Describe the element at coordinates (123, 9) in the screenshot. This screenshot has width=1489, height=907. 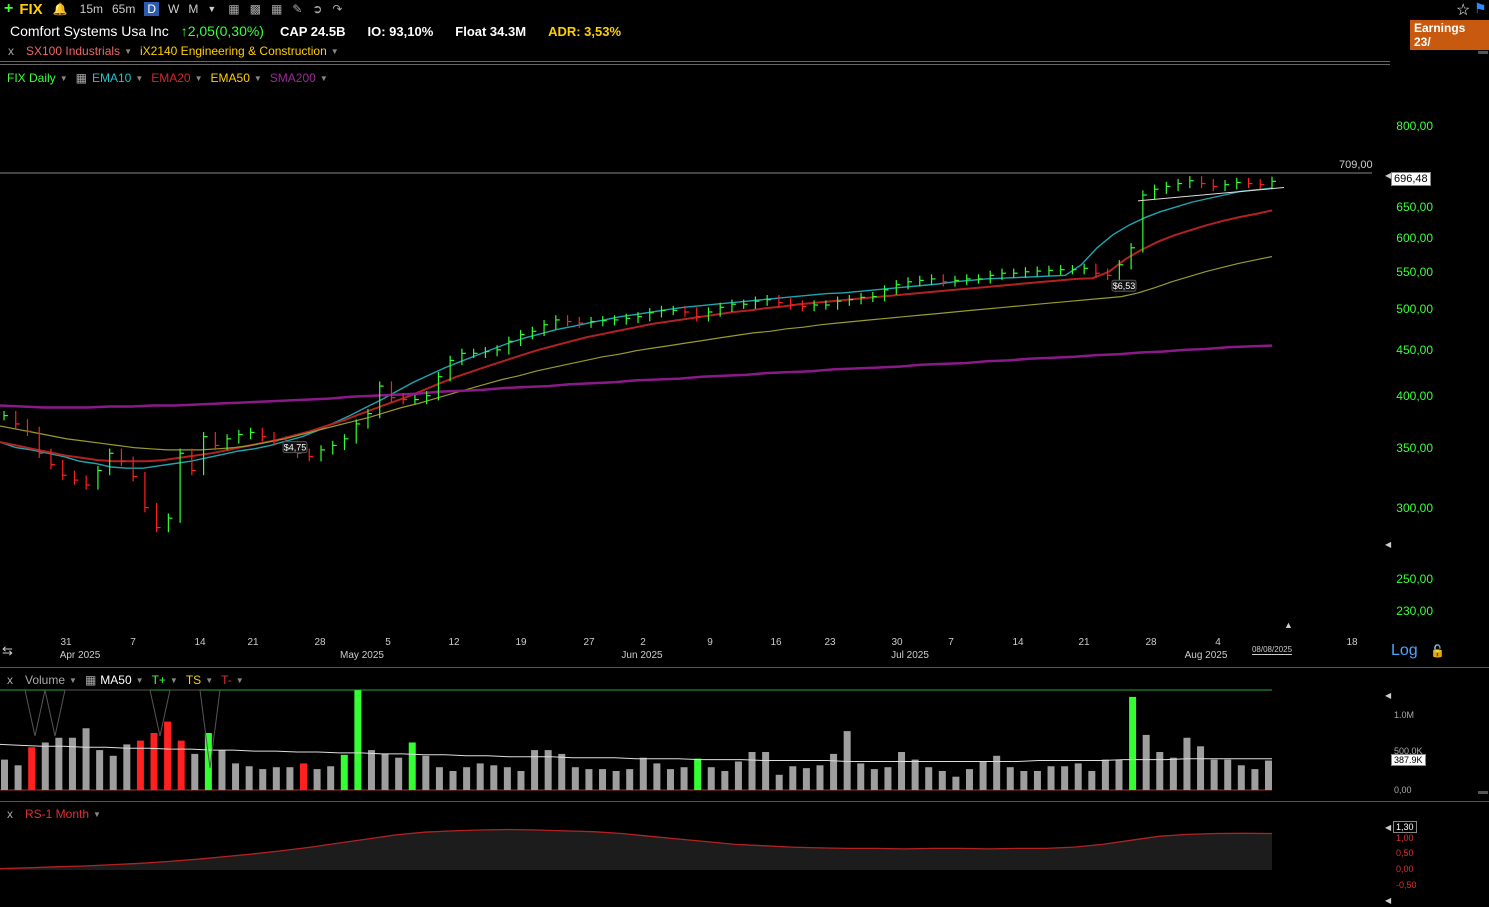
I see `tf-65m: 65m` at that location.